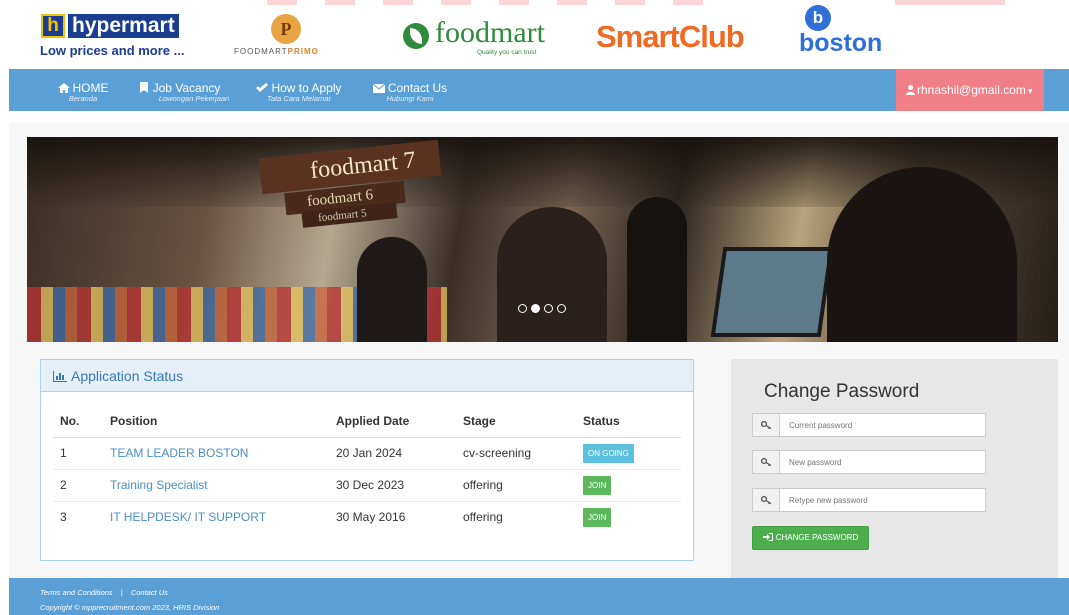 The width and height of the screenshot is (1069, 615). I want to click on retype-password-input, so click(883, 500).